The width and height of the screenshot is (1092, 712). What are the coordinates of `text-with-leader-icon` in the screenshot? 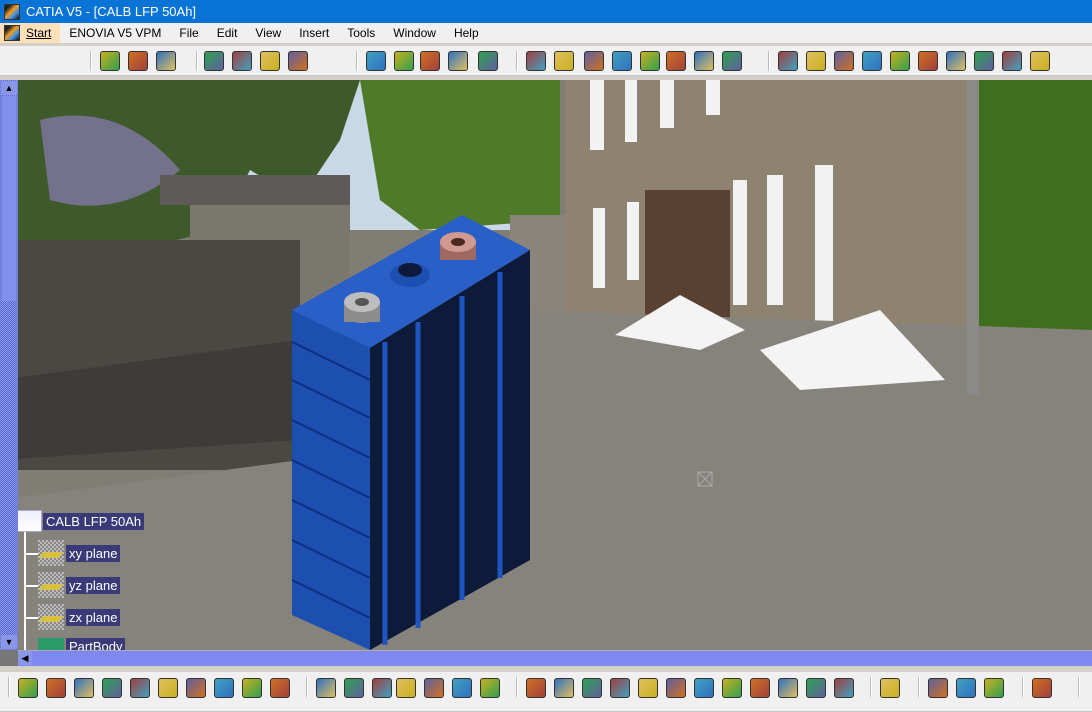 It's located at (376, 61).